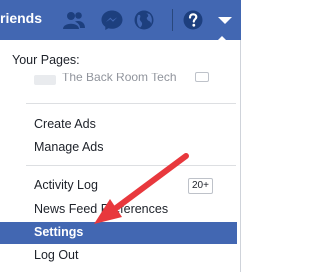  Describe the element at coordinates (46, 60) in the screenshot. I see `your-pages-heading: Your Pages:` at that location.